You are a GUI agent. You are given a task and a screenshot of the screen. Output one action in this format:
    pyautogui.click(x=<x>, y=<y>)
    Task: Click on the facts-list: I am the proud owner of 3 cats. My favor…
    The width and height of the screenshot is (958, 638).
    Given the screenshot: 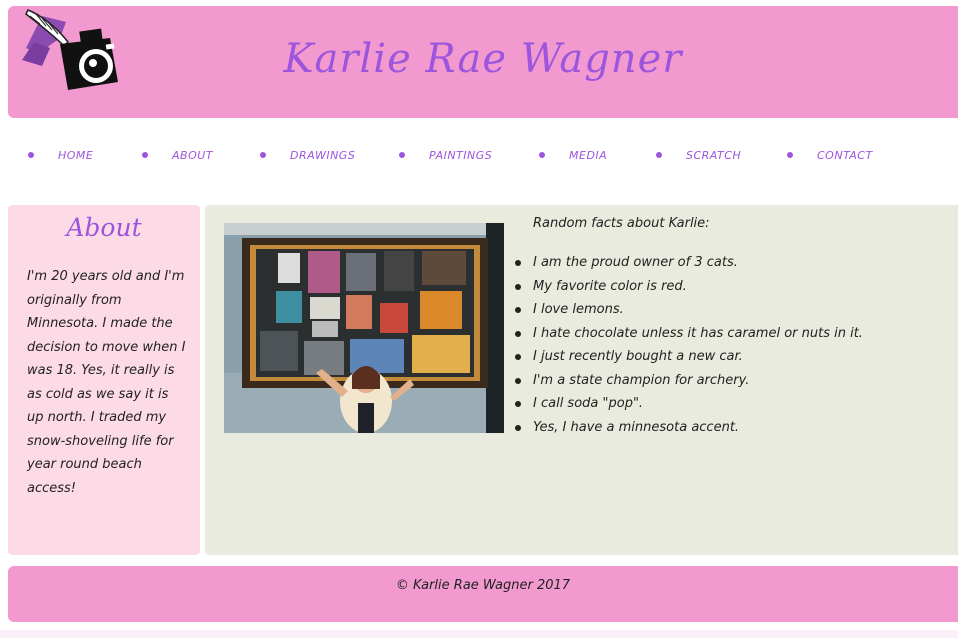 What is the action you would take?
    pyautogui.click(x=688, y=345)
    